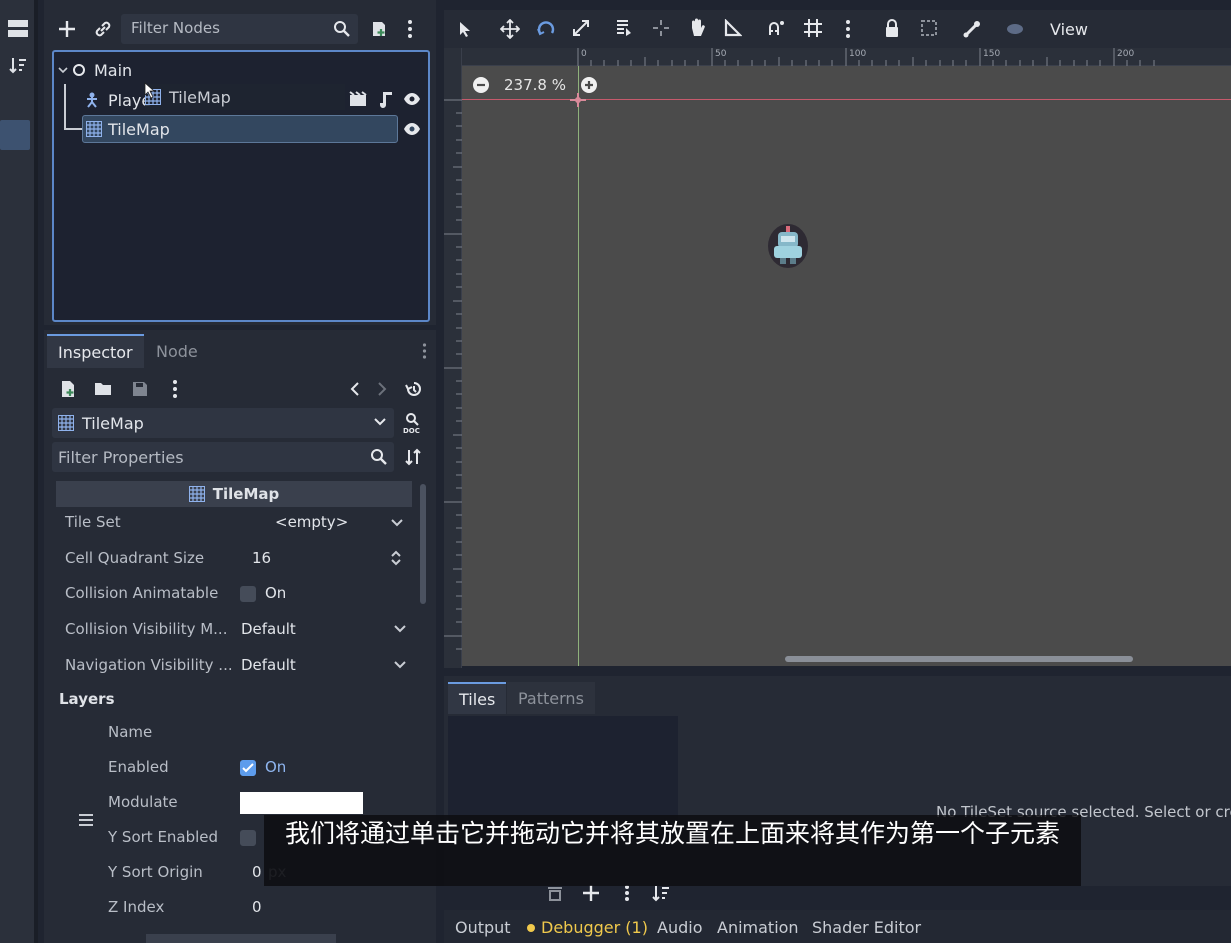 The height and width of the screenshot is (943, 1231). What do you see at coordinates (67, 29) in the screenshot?
I see `add-node-icon` at bounding box center [67, 29].